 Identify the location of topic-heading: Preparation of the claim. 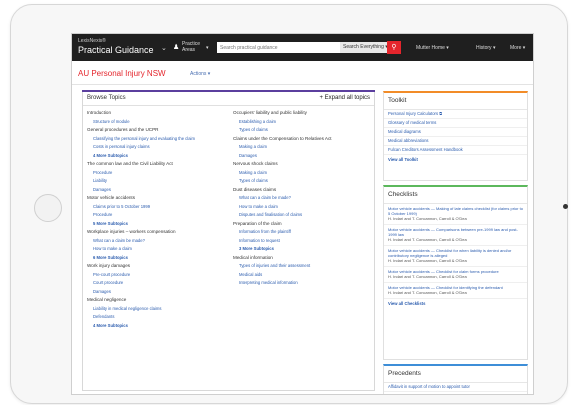
(257, 223).